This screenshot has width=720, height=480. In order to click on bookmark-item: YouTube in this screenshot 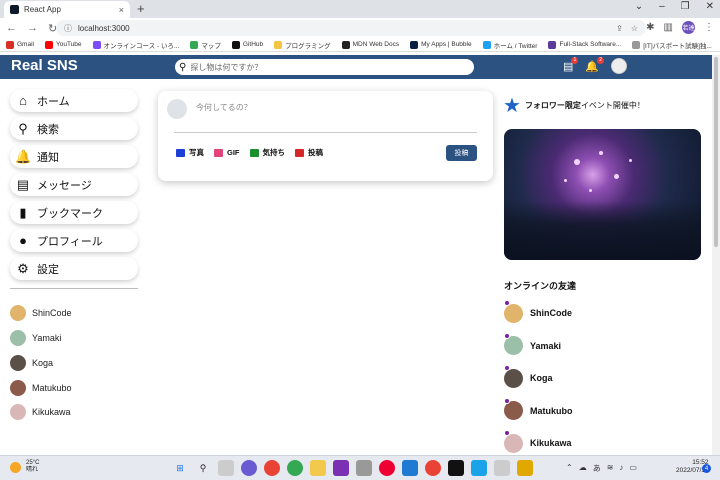, I will do `click(63, 44)`.